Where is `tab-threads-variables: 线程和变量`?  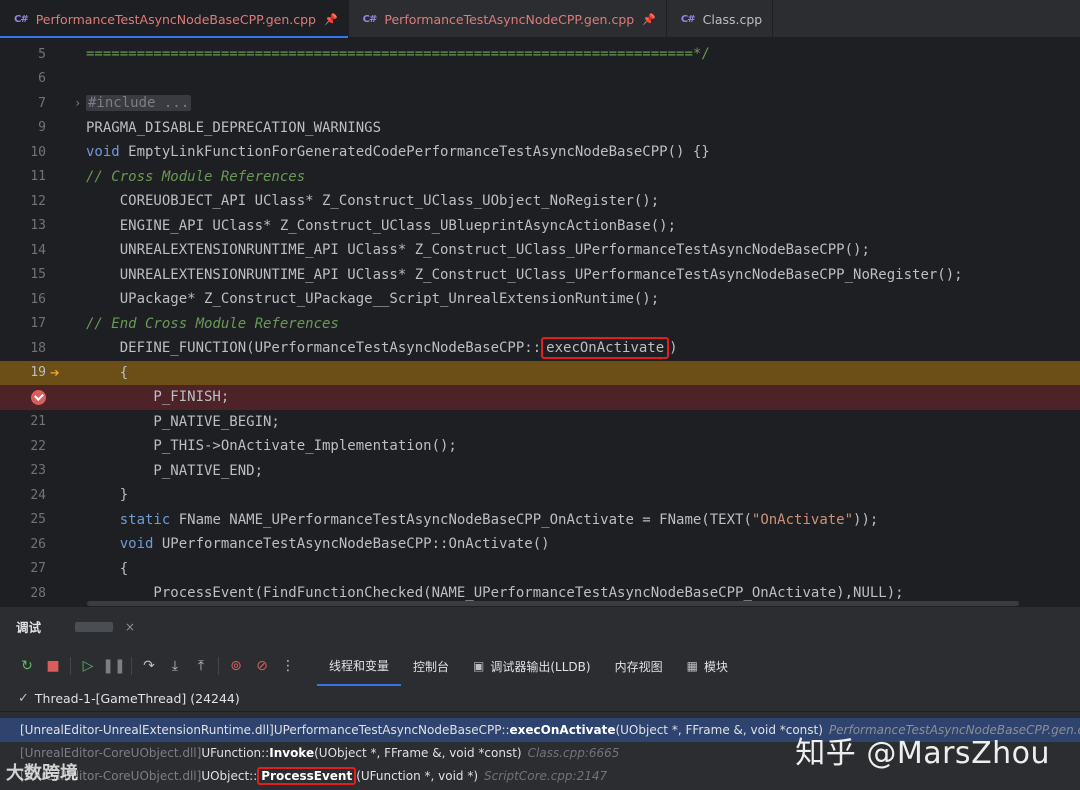
tab-threads-variables: 线程和变量 is located at coordinates (359, 666).